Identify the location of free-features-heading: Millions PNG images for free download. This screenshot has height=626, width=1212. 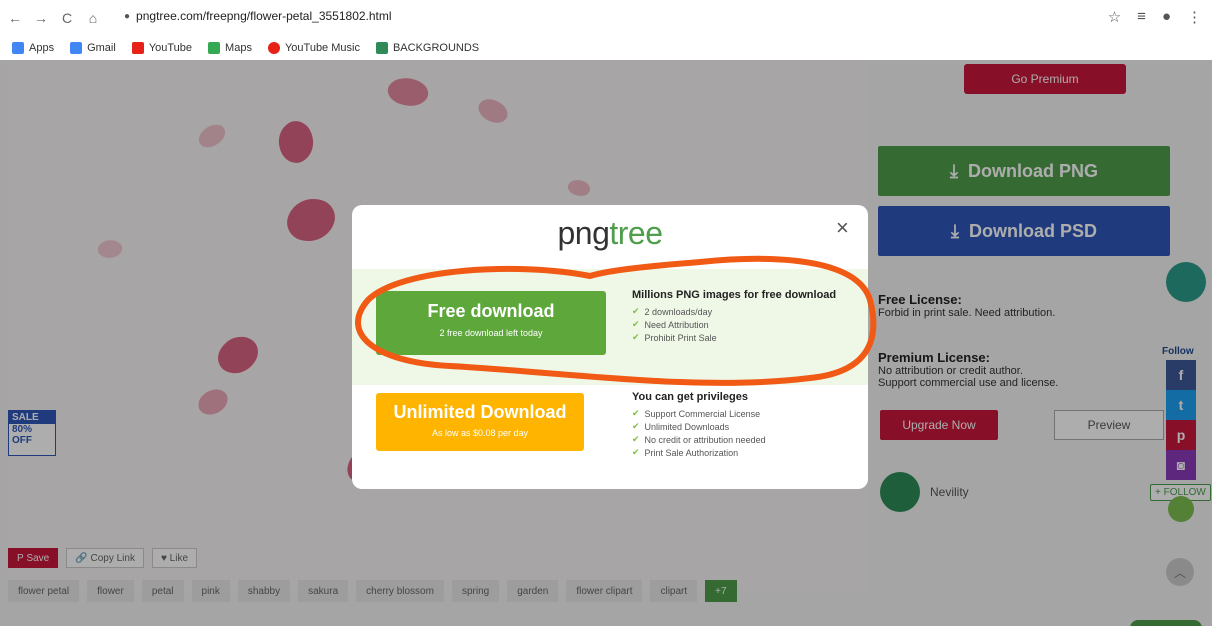
(734, 295).